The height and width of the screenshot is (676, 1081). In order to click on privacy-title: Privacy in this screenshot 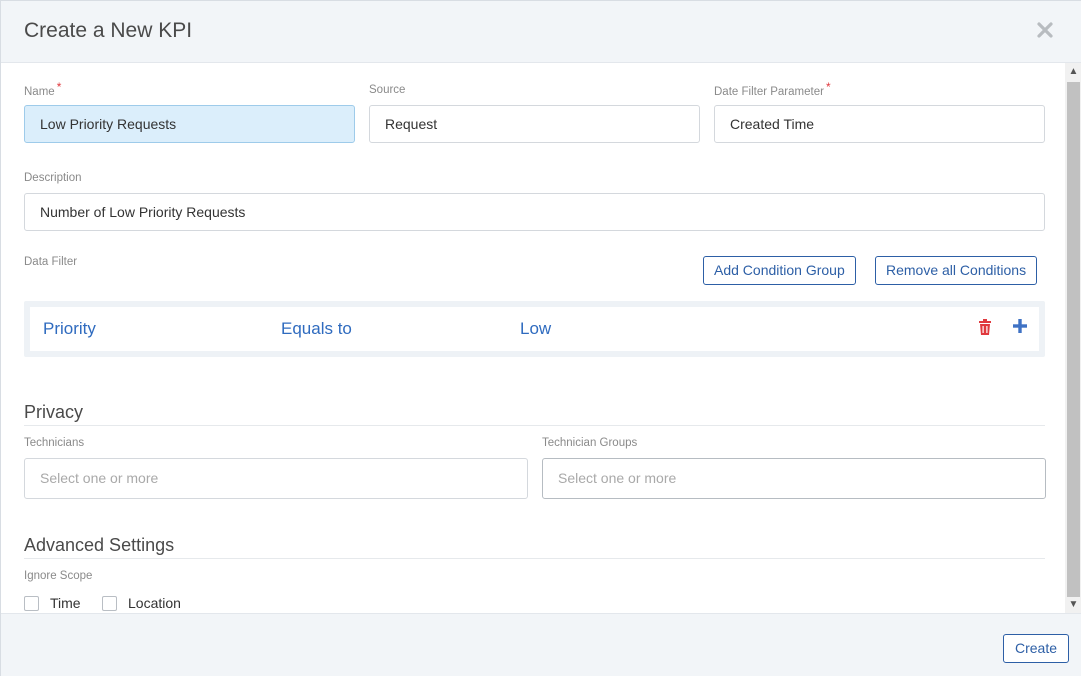, I will do `click(54, 412)`.